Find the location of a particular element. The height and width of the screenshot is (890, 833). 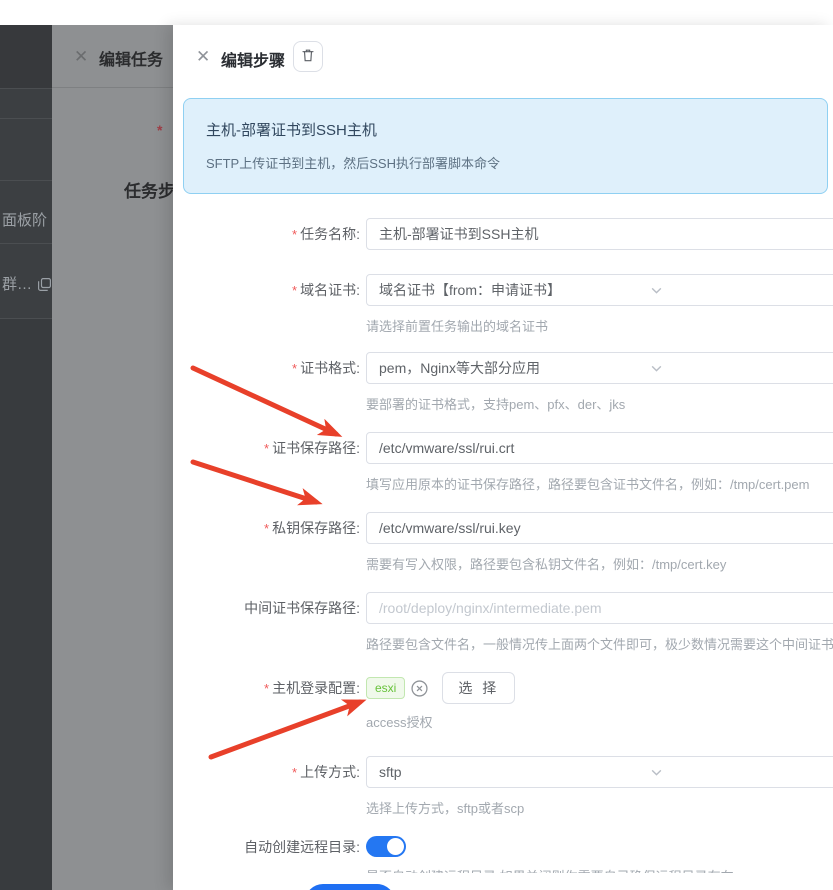

form-row-upload-method: * 上传方式: sftp 选择上传方式，sftp或者scp is located at coordinates (503, 796).